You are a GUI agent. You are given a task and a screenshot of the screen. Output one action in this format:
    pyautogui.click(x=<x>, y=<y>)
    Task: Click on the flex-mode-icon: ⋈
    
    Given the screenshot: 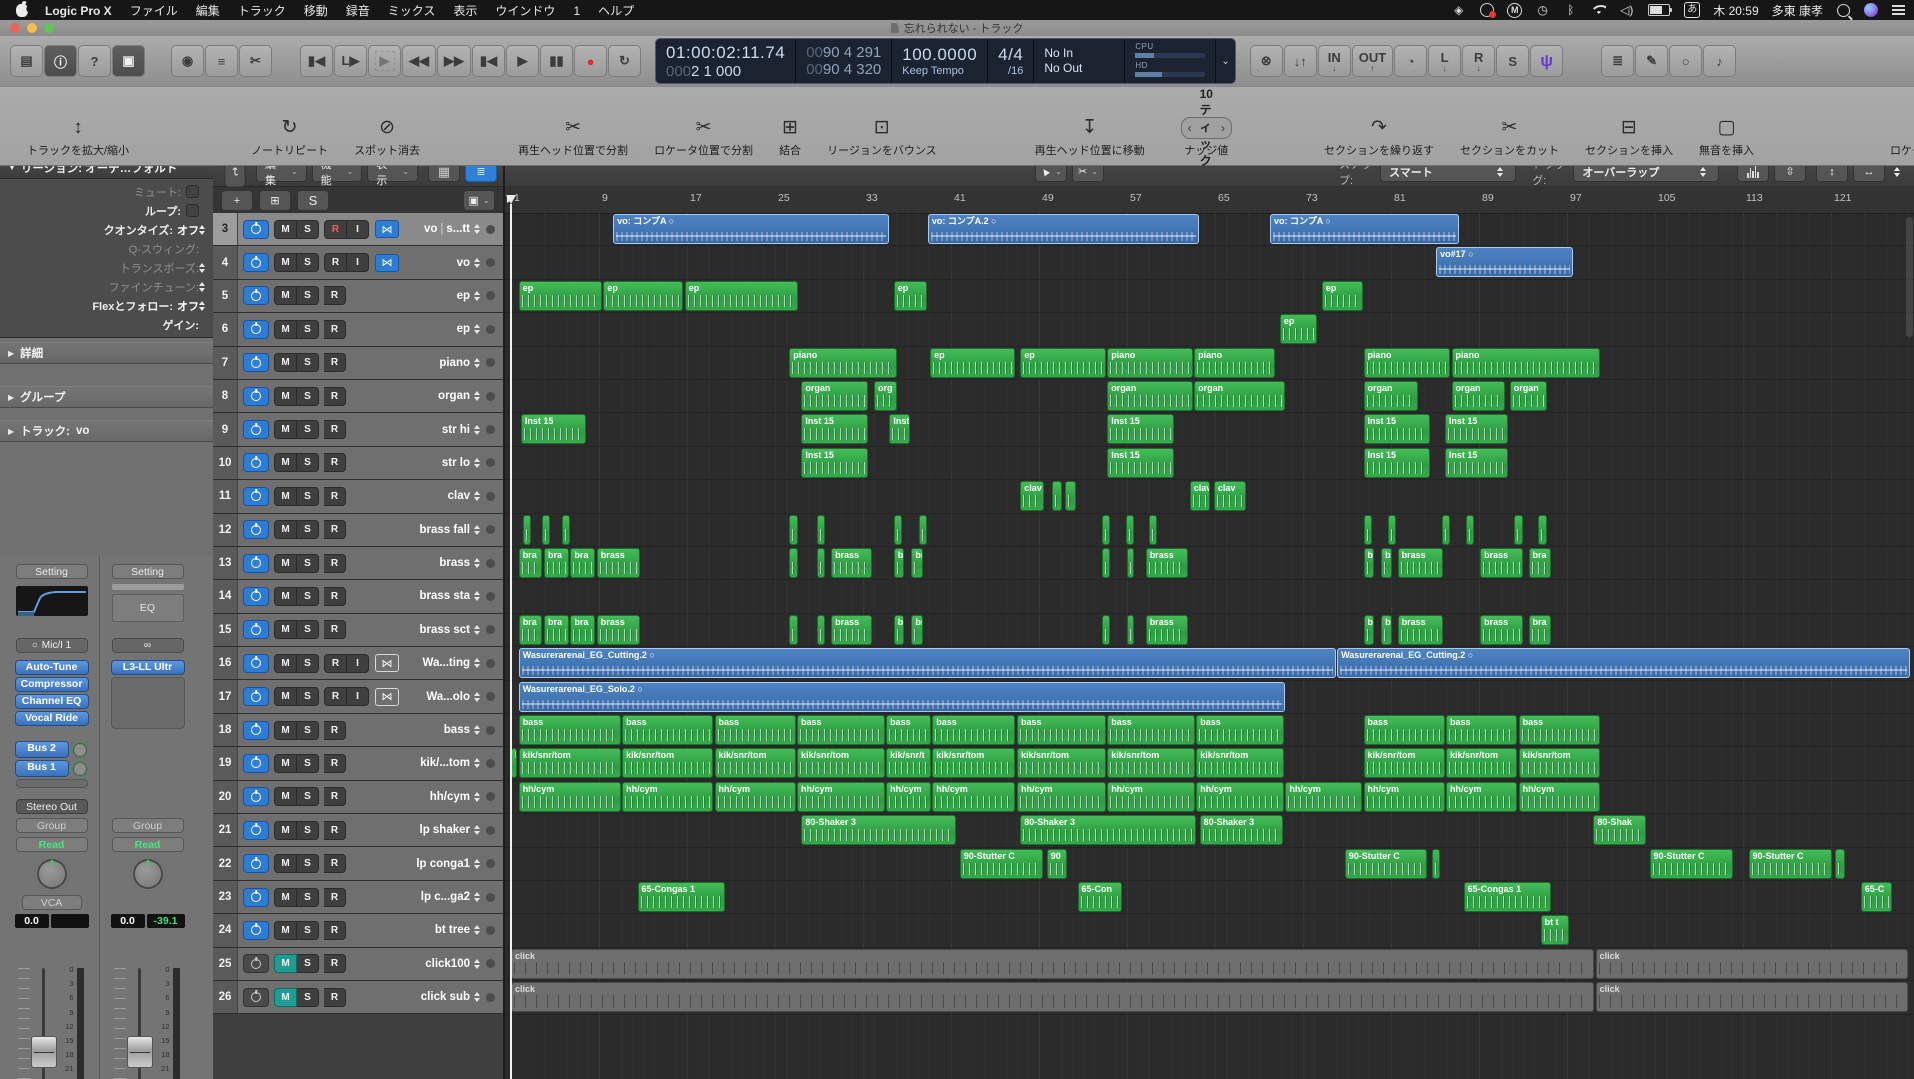 What is the action you would take?
    pyautogui.click(x=387, y=229)
    